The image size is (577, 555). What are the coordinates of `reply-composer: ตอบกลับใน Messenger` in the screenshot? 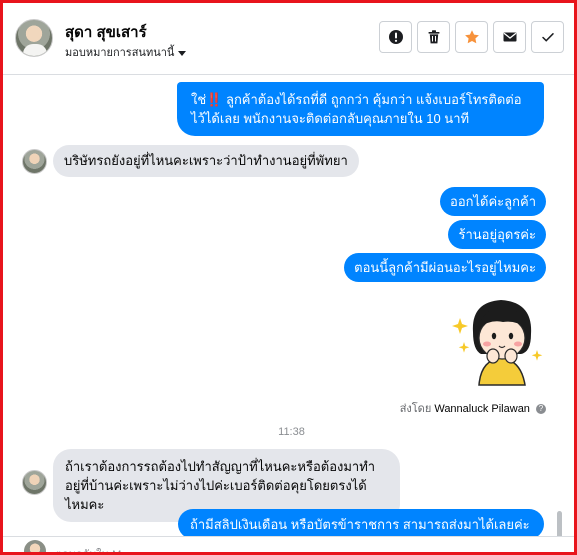 It's located at (288, 544).